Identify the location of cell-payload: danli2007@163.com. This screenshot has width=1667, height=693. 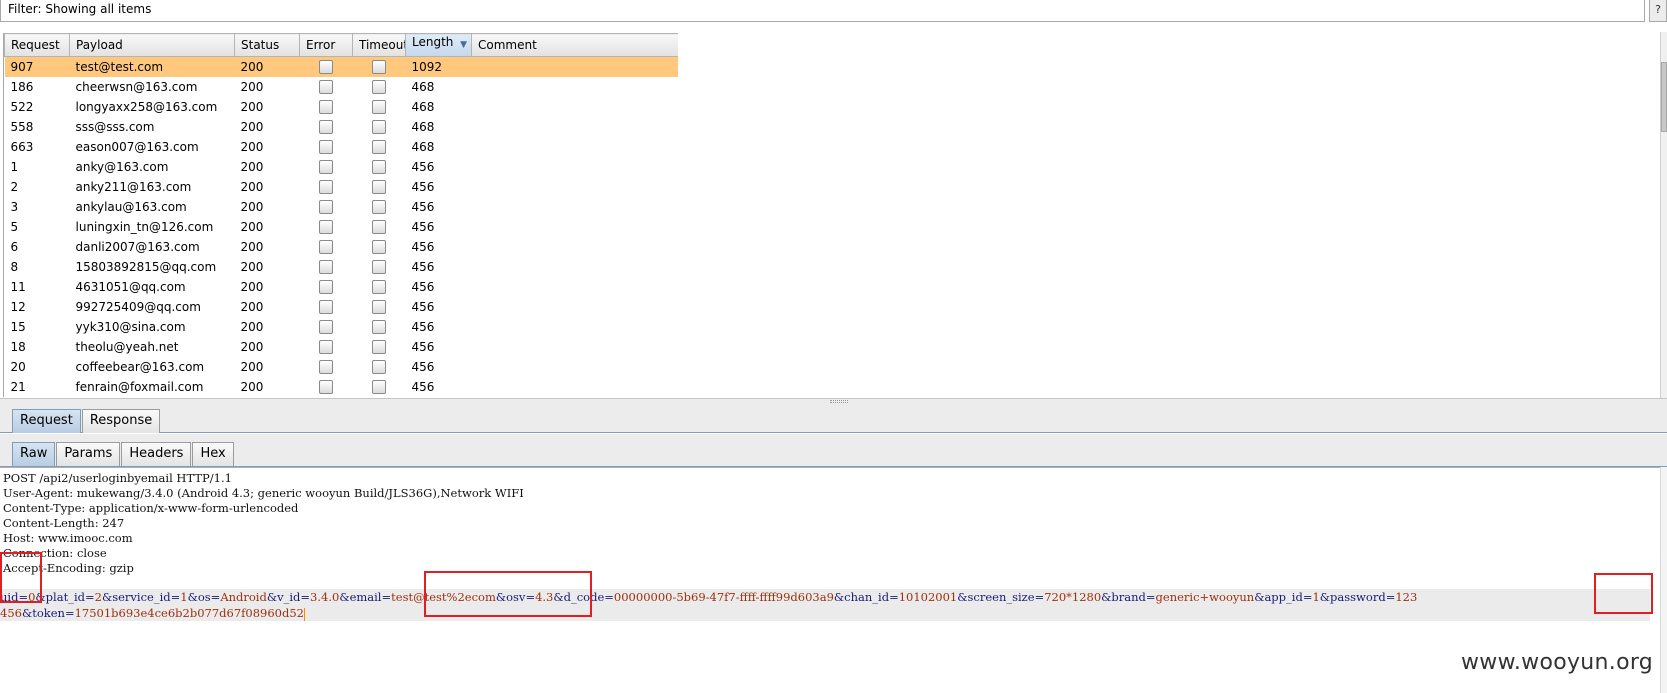
(137, 246).